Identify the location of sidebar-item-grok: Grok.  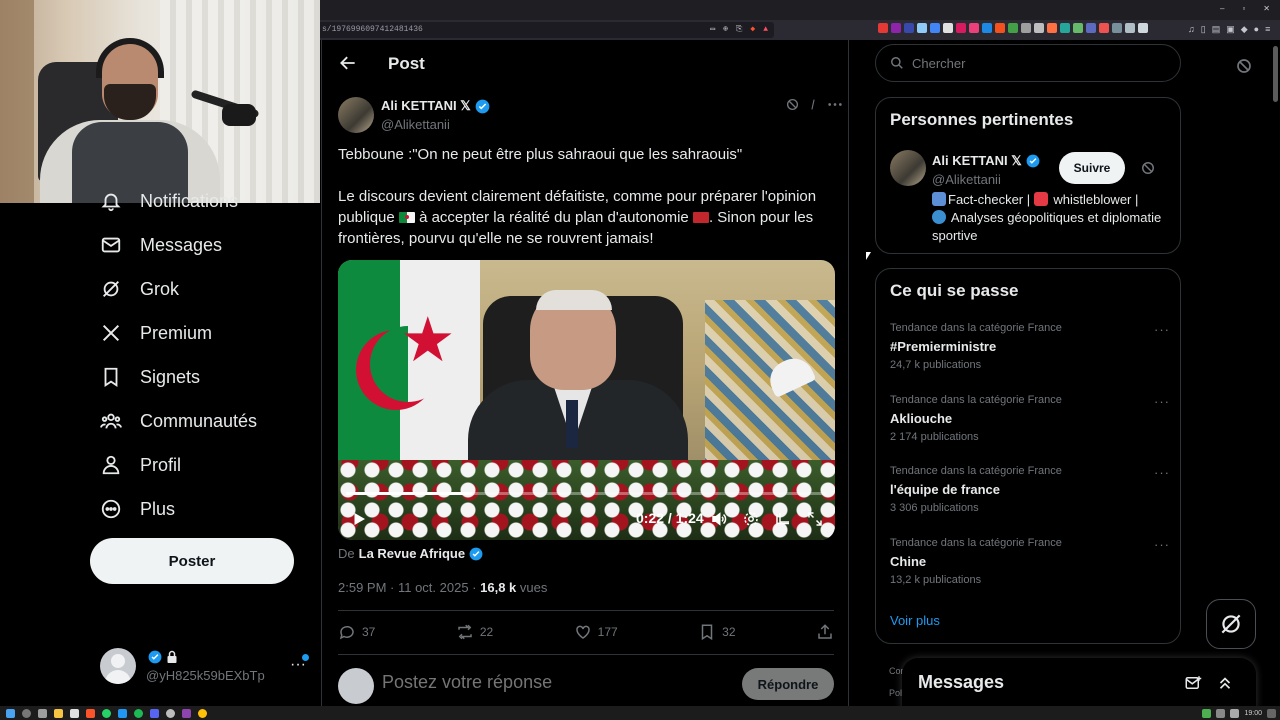
(139, 289).